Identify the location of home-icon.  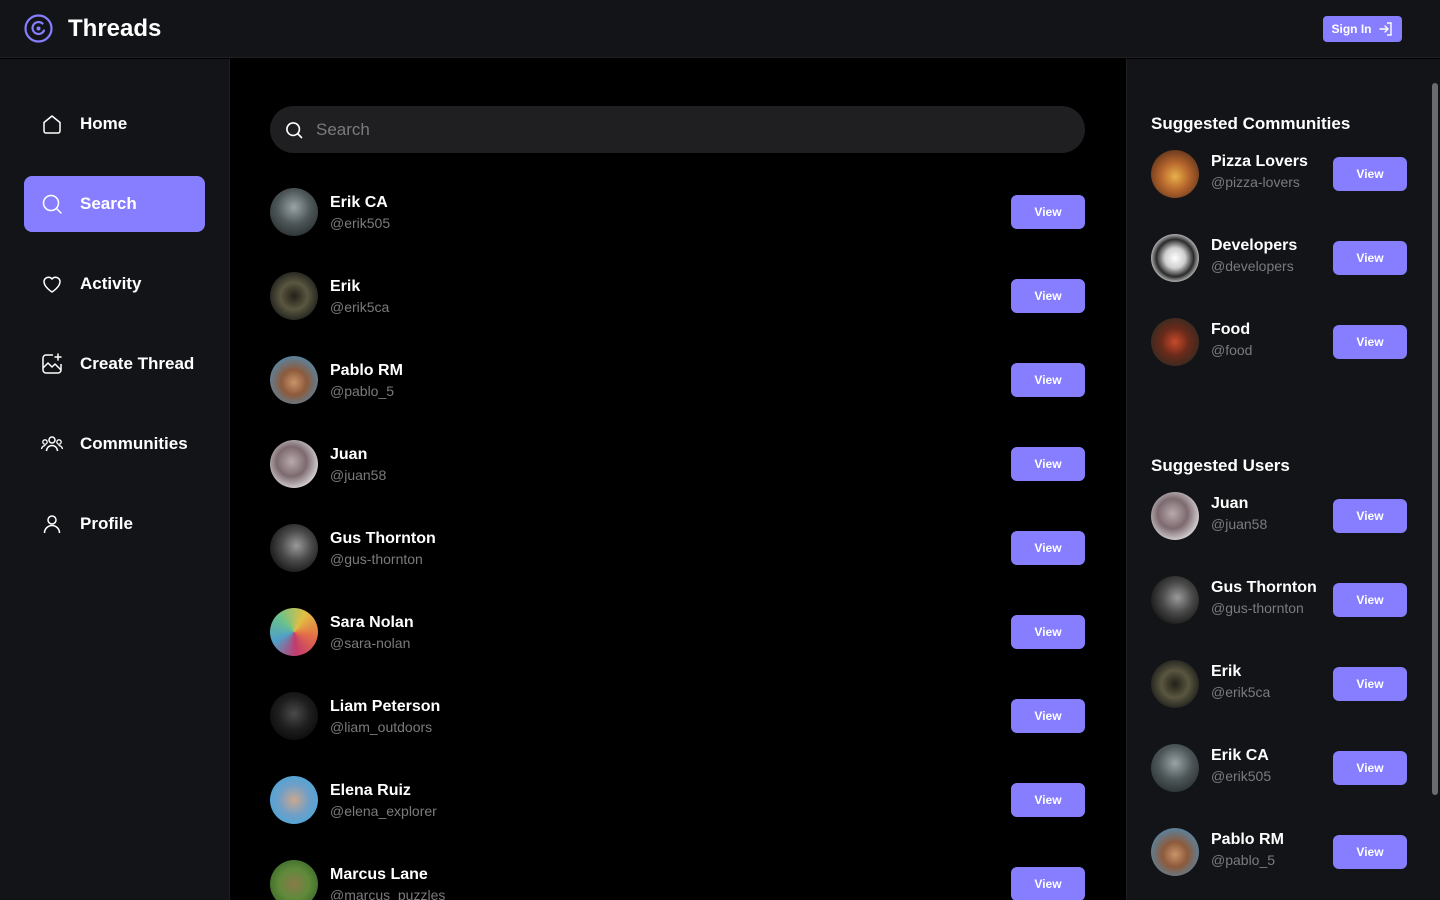
(52, 124).